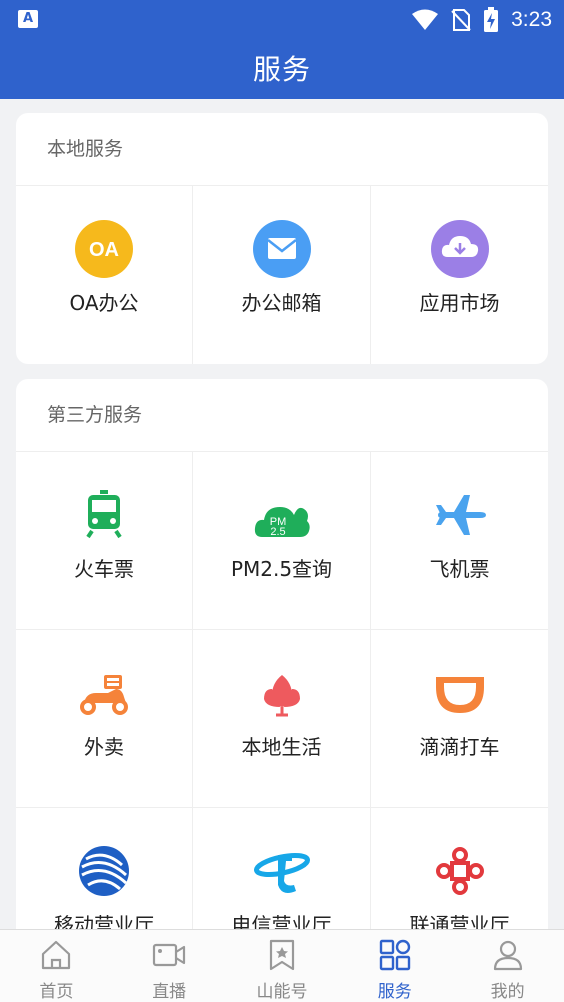 Image resolution: width=564 pixels, height=1002 pixels. What do you see at coordinates (282, 415) in the screenshot?
I see `section-title: 第三方服务` at bounding box center [282, 415].